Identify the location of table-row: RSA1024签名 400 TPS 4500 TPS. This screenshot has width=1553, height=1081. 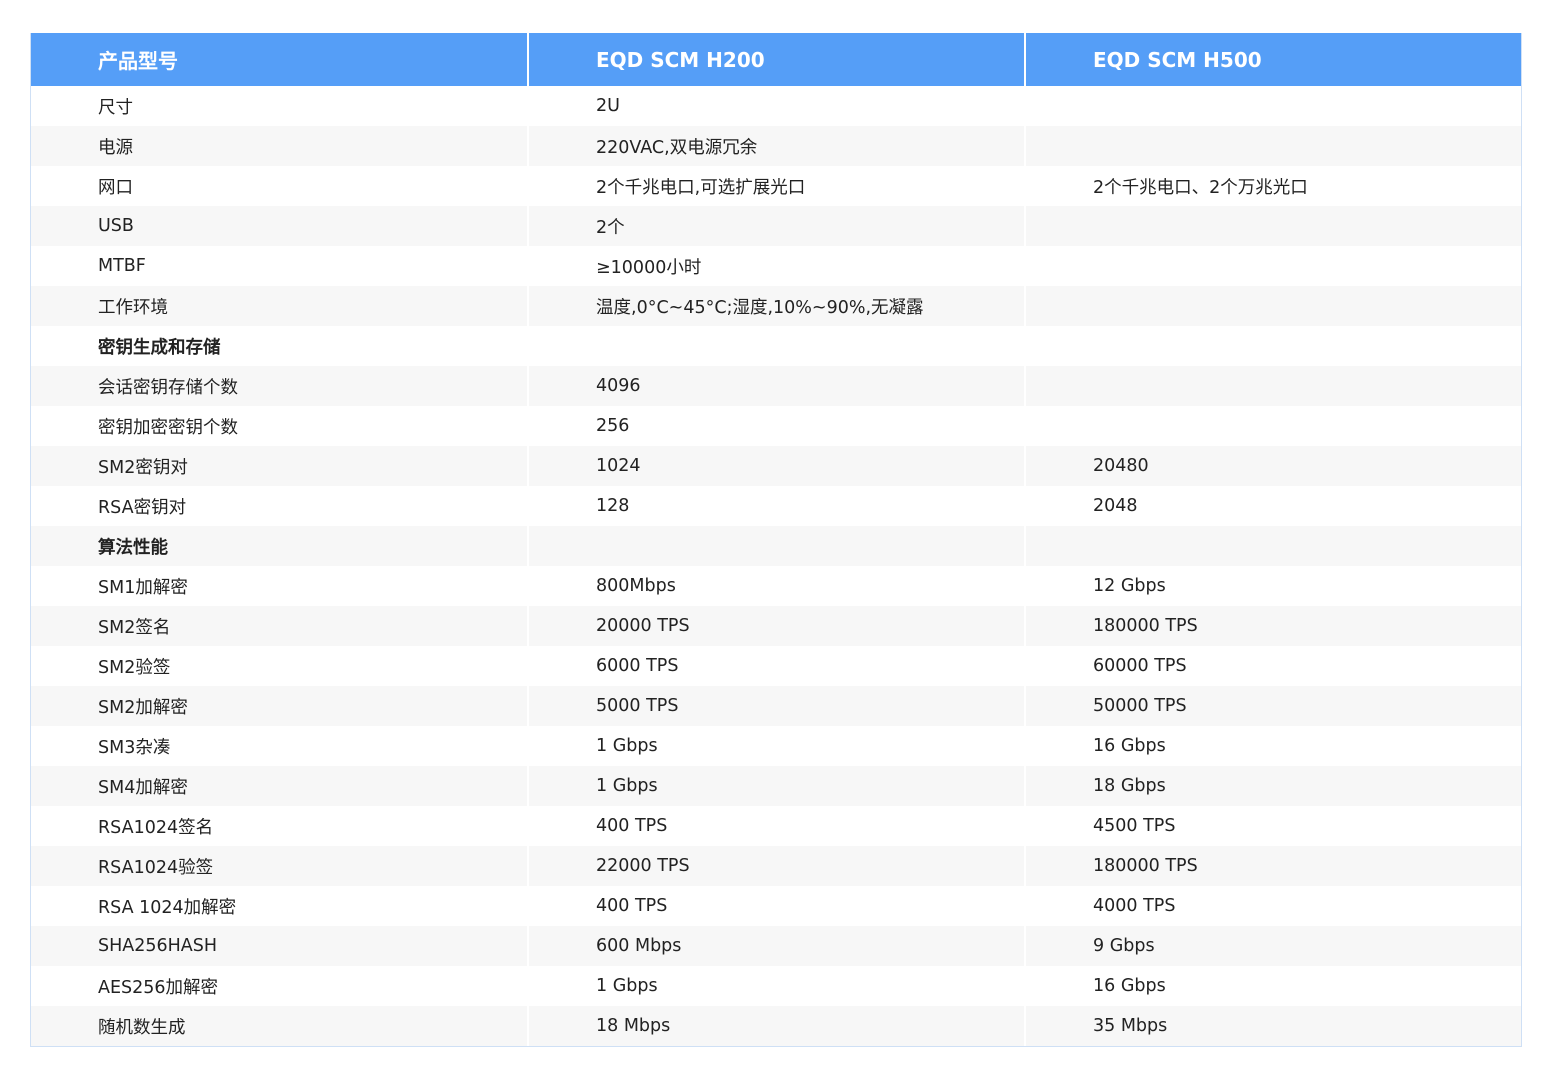
(776, 826).